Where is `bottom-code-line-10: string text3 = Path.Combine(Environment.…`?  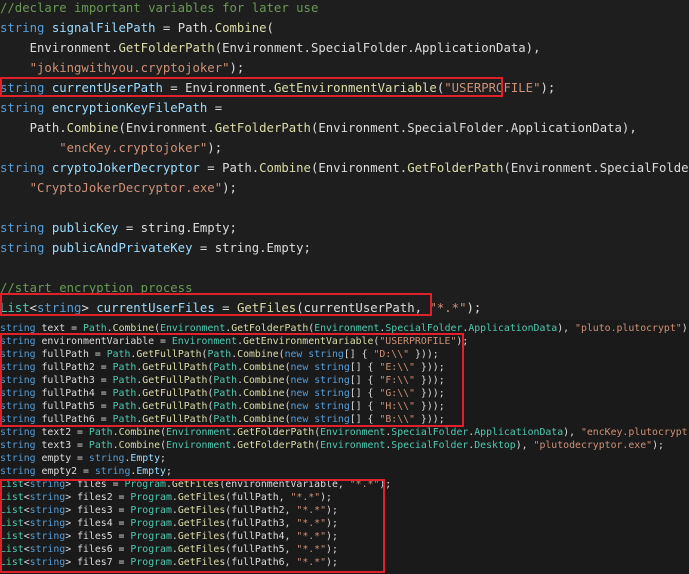 bottom-code-line-10: string text3 = Path.Combine(Environment.… is located at coordinates (332, 445).